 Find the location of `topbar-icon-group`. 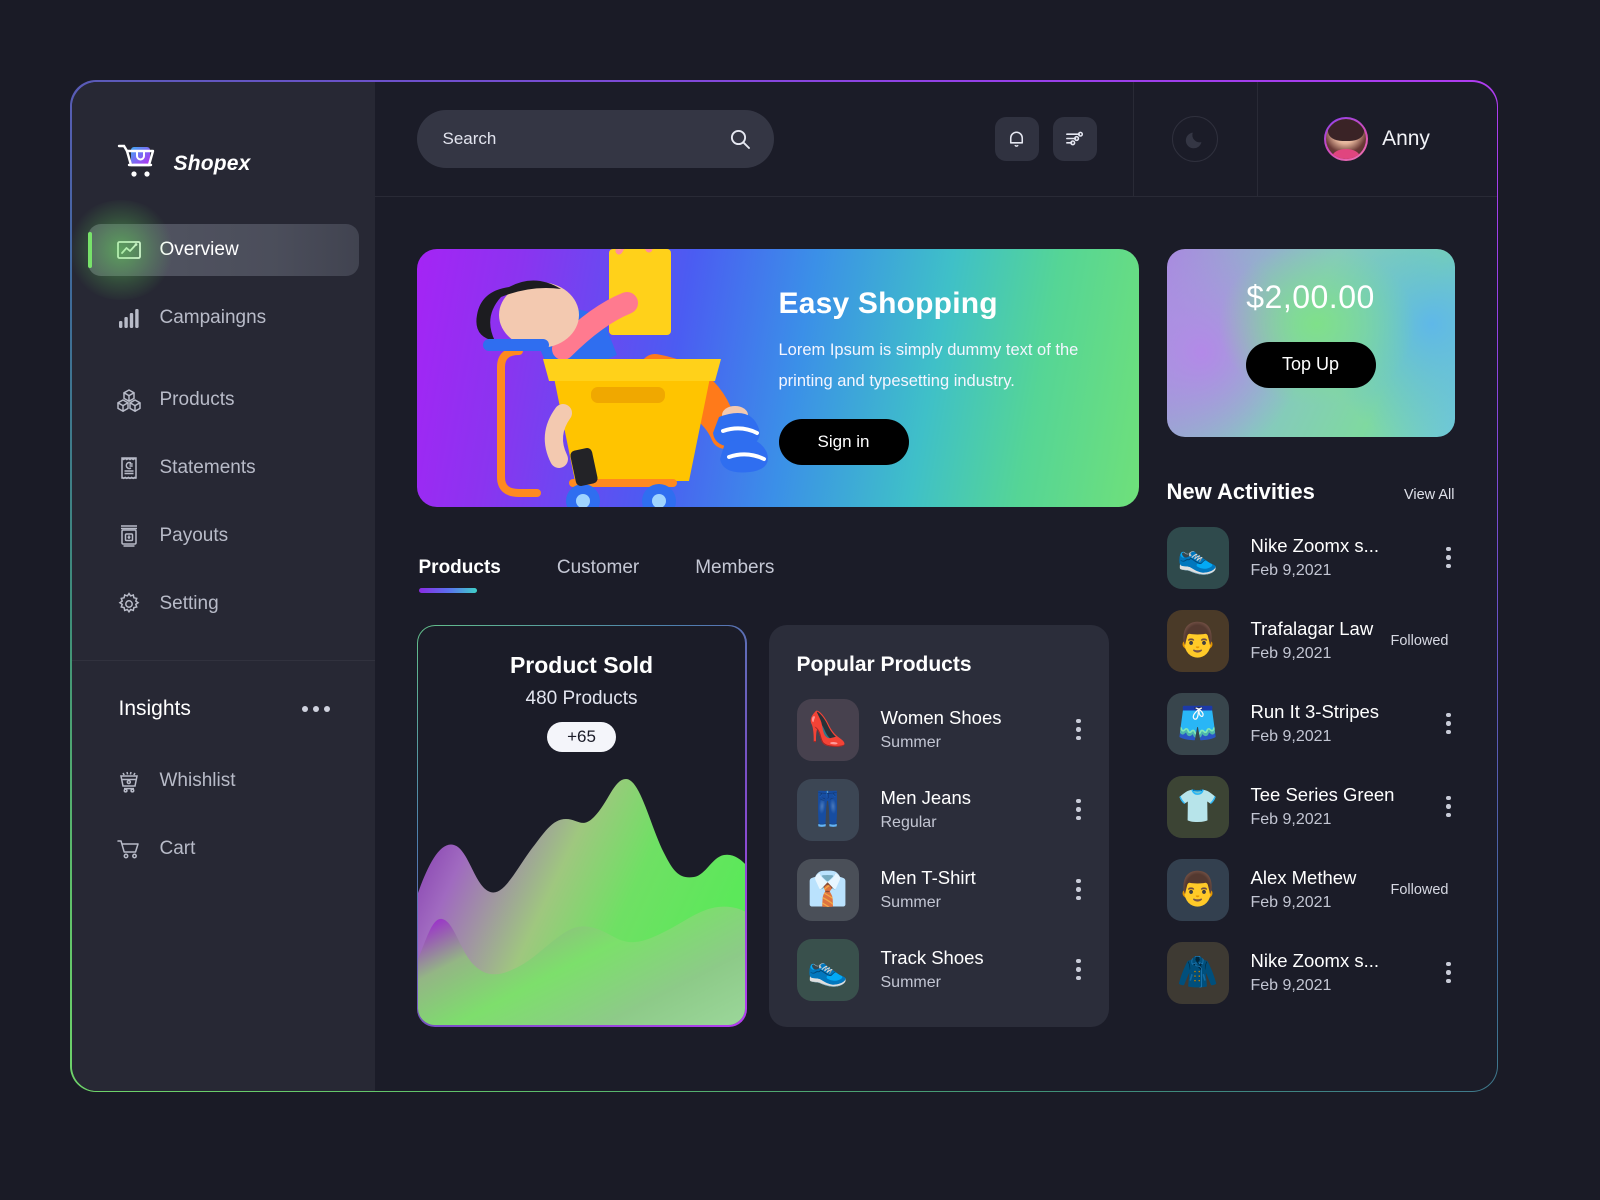

topbar-icon-group is located at coordinates (1063, 139).